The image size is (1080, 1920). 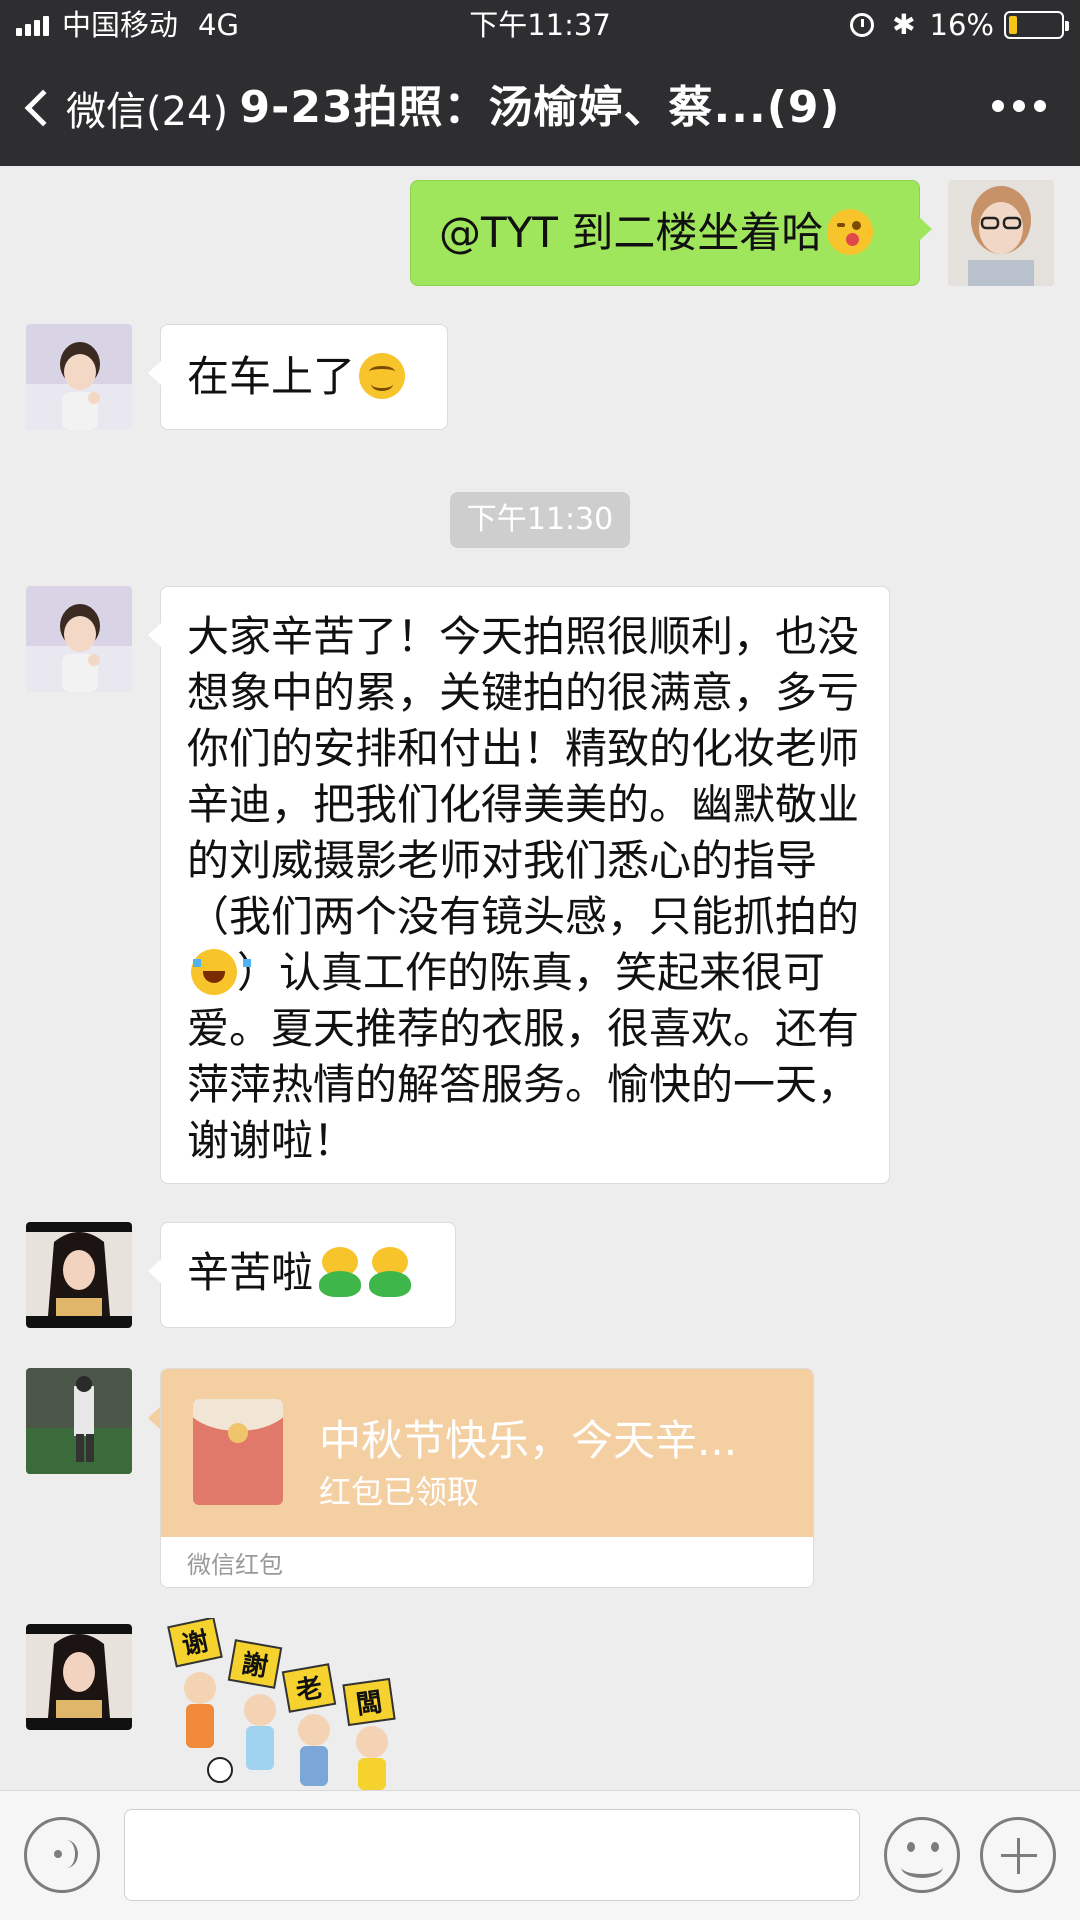 What do you see at coordinates (540, 25) in the screenshot?
I see `status-bar: 中国移动 4G 下午11:37 ✱ 16%` at bounding box center [540, 25].